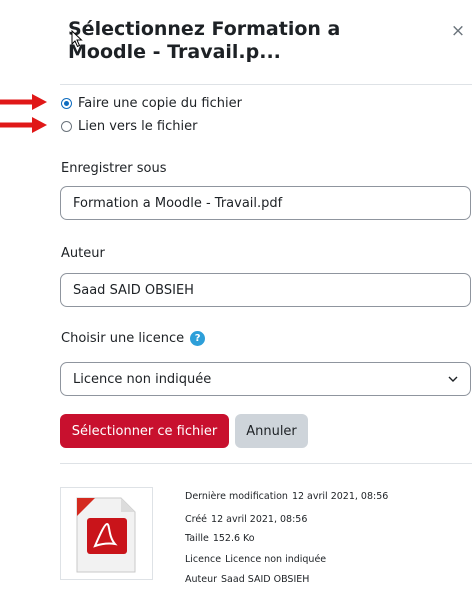 The height and width of the screenshot is (600, 472). Describe the element at coordinates (266, 84) in the screenshot. I see `header-divider` at that location.